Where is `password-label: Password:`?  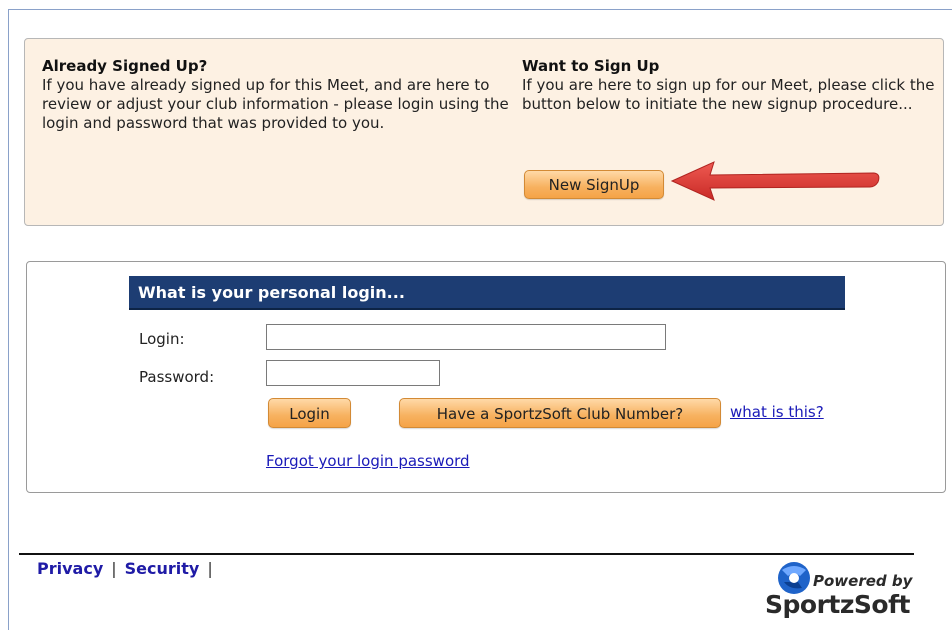 password-label: Password: is located at coordinates (177, 377).